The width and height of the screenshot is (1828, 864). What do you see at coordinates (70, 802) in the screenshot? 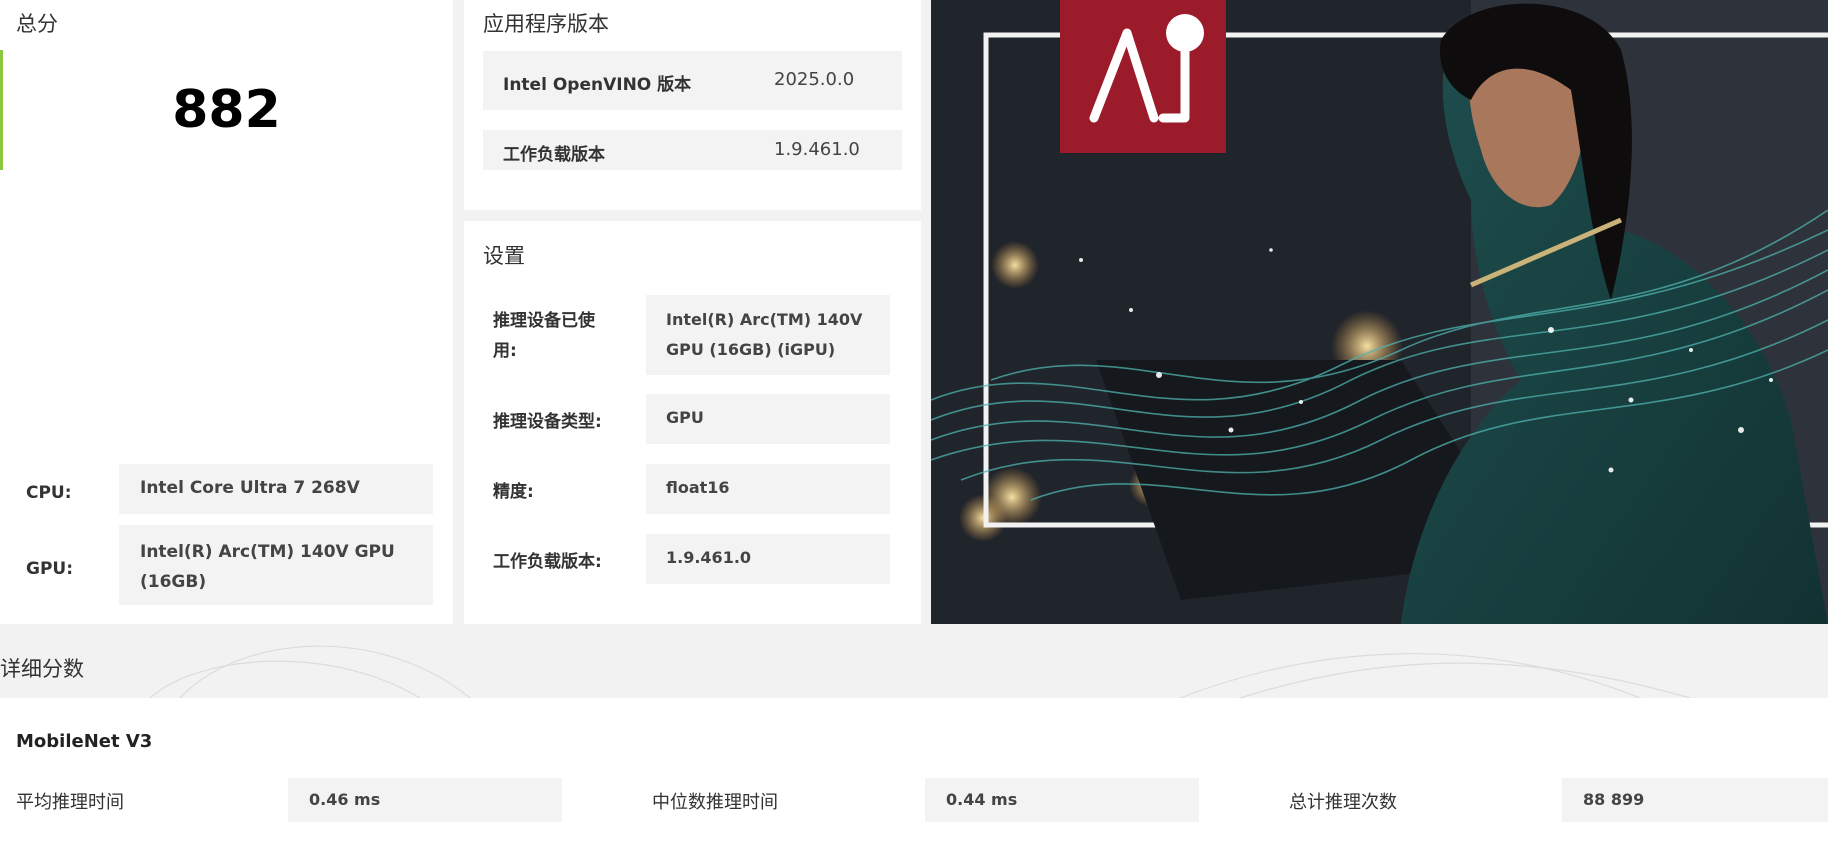
I see `avg-inference-label: 平均推理时间` at bounding box center [70, 802].